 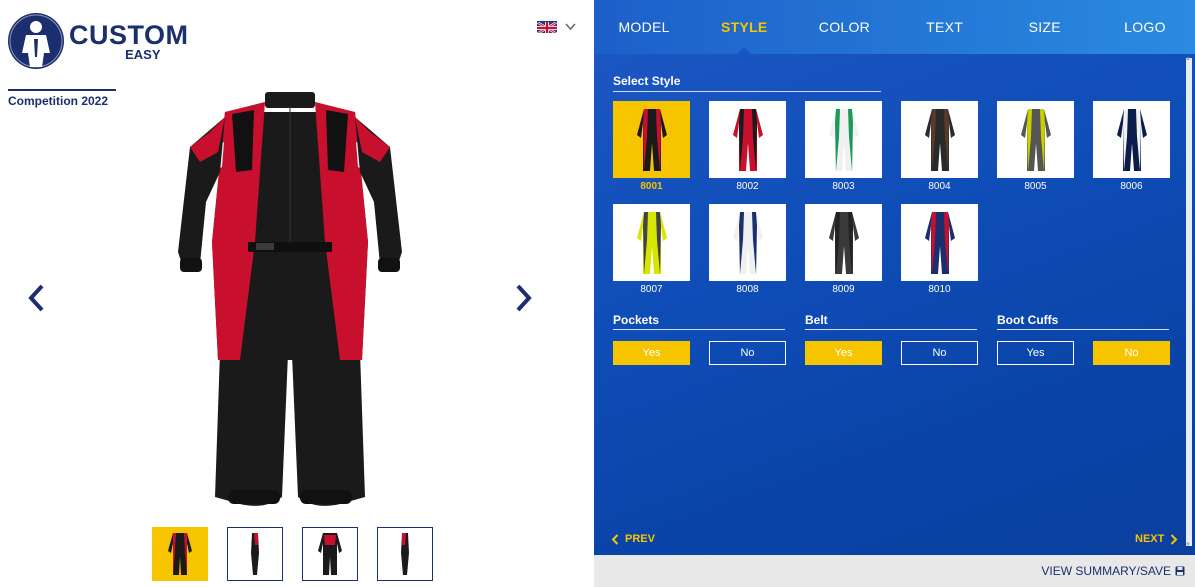 I want to click on prev-button: PREV, so click(x=633, y=539).